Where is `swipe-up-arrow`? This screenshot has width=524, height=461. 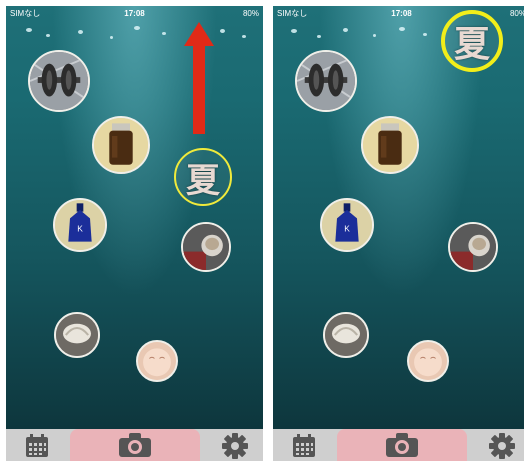
swipe-up-arrow is located at coordinates (199, 78).